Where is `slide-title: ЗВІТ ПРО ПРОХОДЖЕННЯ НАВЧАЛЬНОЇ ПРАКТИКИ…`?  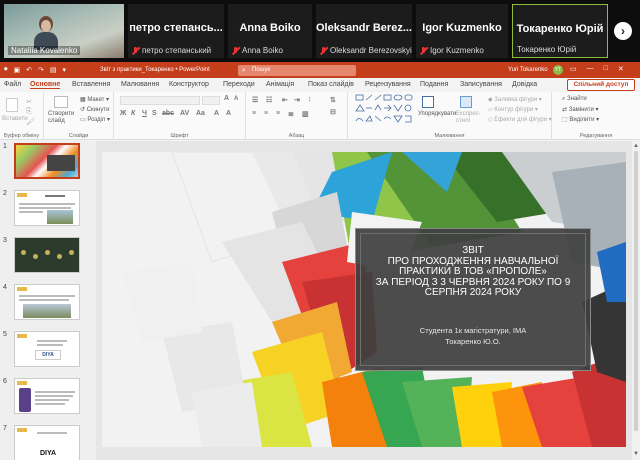 slide-title: ЗВІТ ПРО ПРОХОДЖЕННЯ НАВЧАЛЬНОЇ ПРАКТИКИ… is located at coordinates (473, 272).